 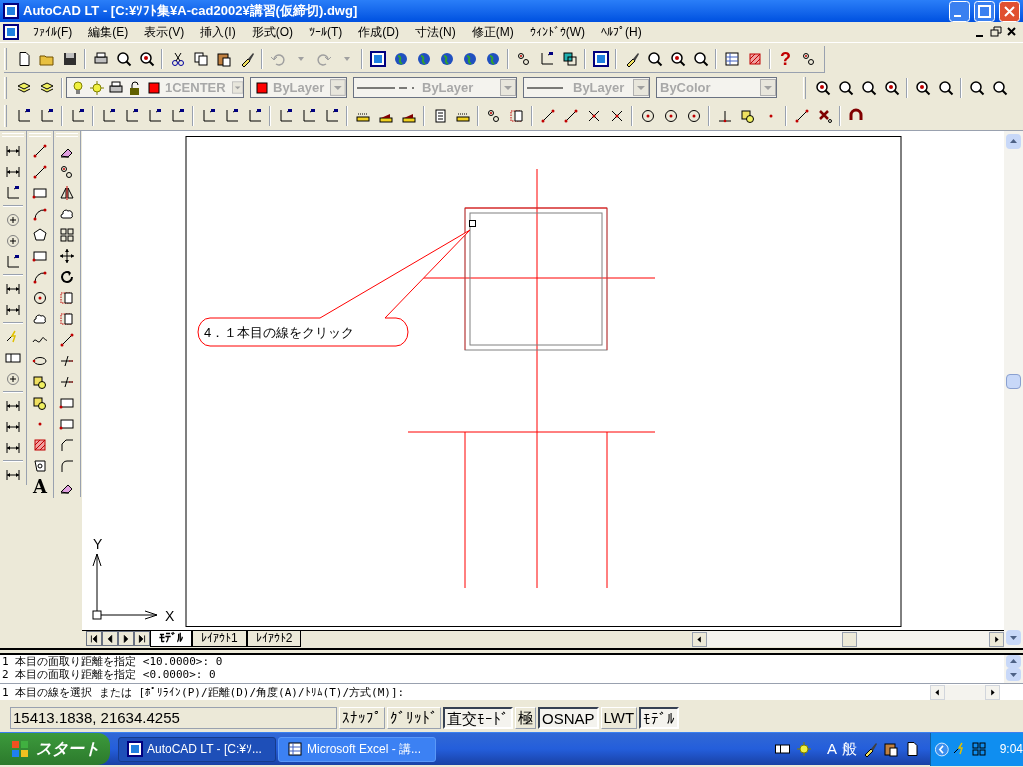 What do you see at coordinates (362, 718) in the screenshot?
I see `status-toggle: ｽﾅｯﾌﾟ` at bounding box center [362, 718].